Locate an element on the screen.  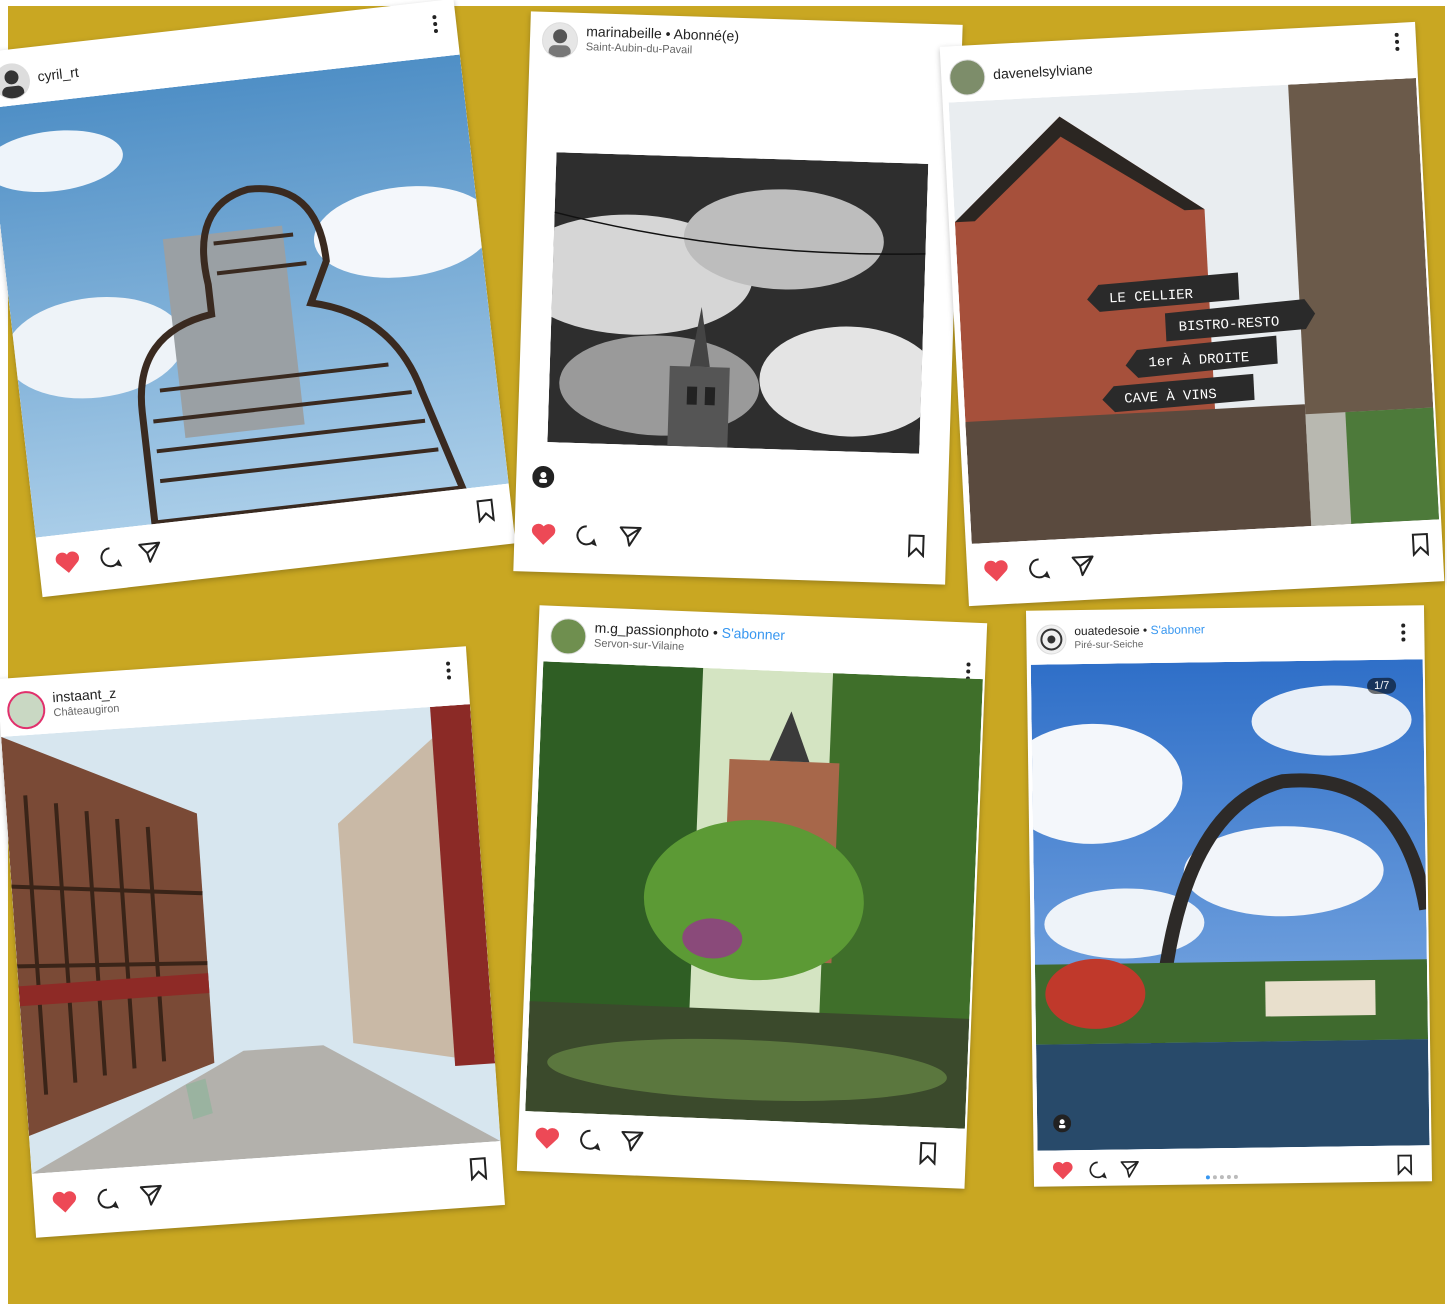
carousel-dots is located at coordinates (1223, 1175).